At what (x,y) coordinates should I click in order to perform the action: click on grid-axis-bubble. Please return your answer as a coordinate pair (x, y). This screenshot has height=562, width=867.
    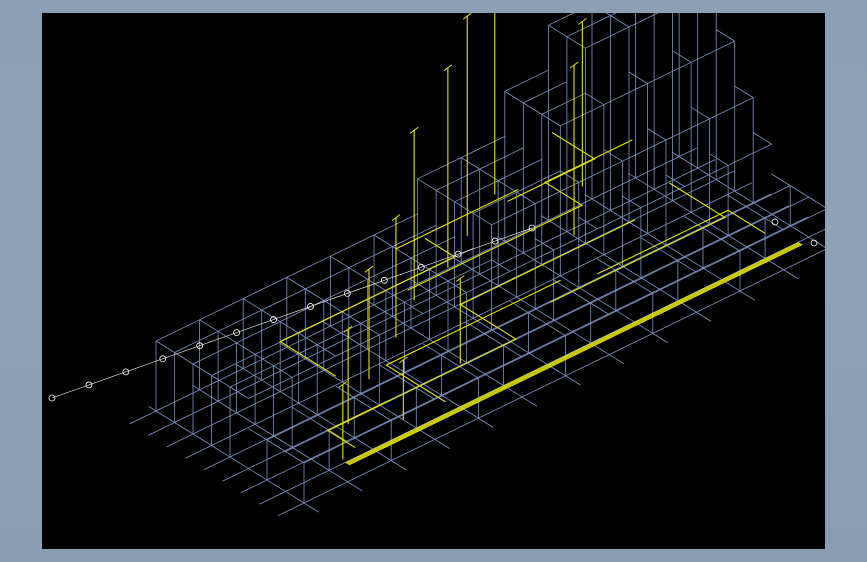
    Looking at the image, I should click on (814, 243).